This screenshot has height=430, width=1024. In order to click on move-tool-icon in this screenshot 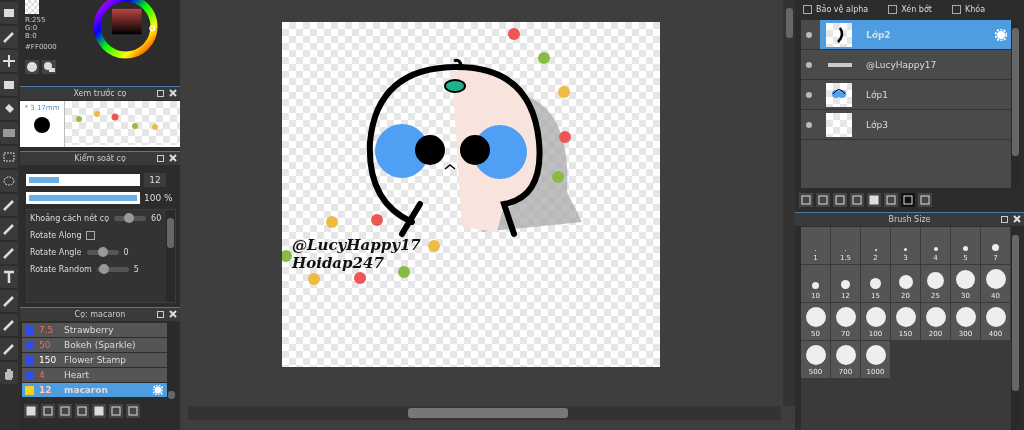, I will do `click(9, 61)`.